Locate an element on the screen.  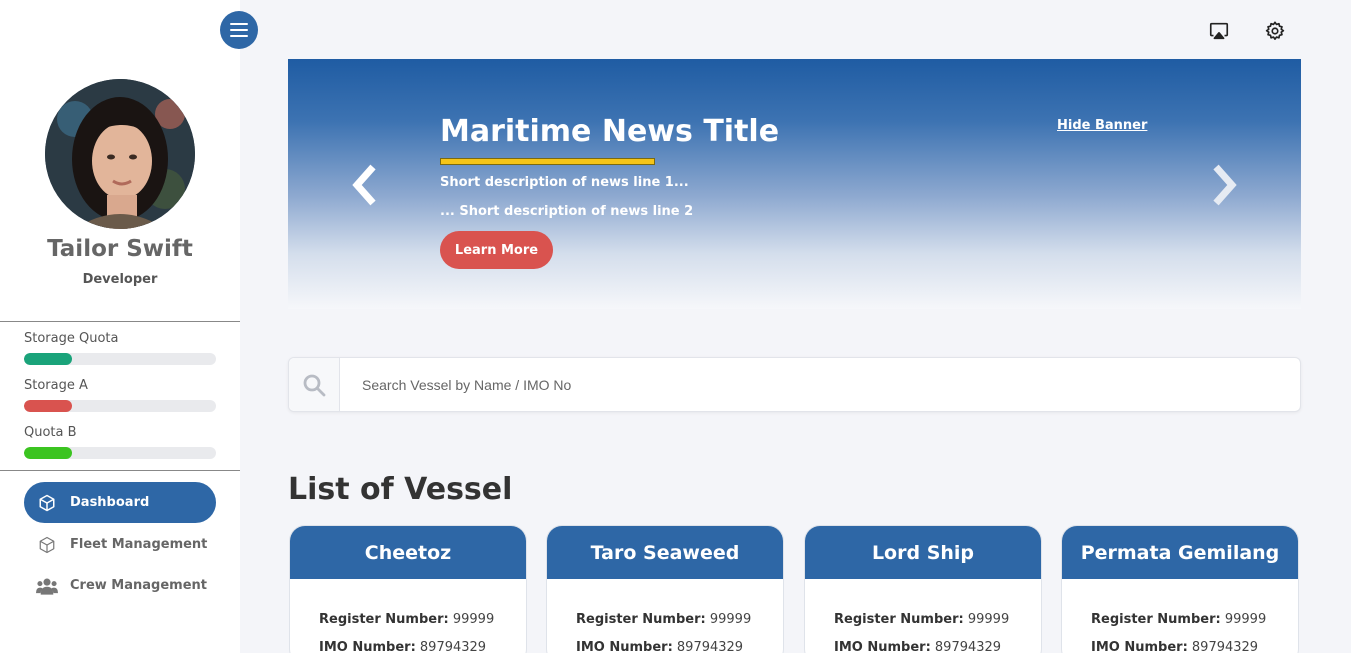
search-icon is located at coordinates (314, 384).